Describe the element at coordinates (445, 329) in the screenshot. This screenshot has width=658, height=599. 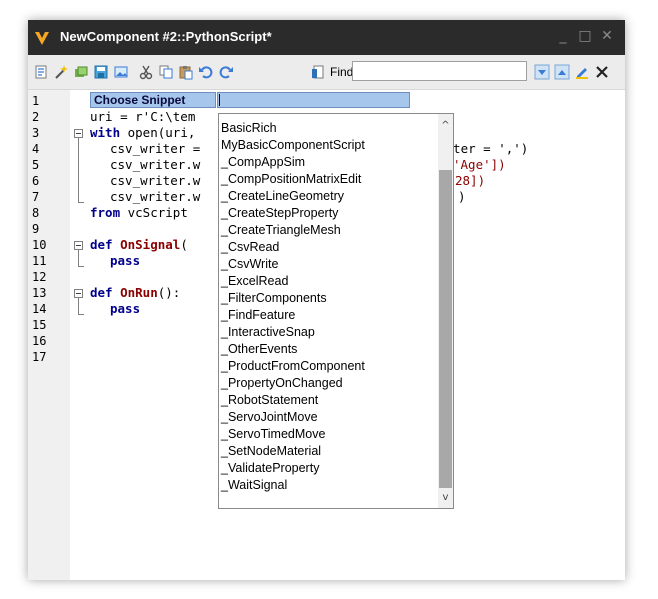
I see `scrollbar-thumb` at that location.